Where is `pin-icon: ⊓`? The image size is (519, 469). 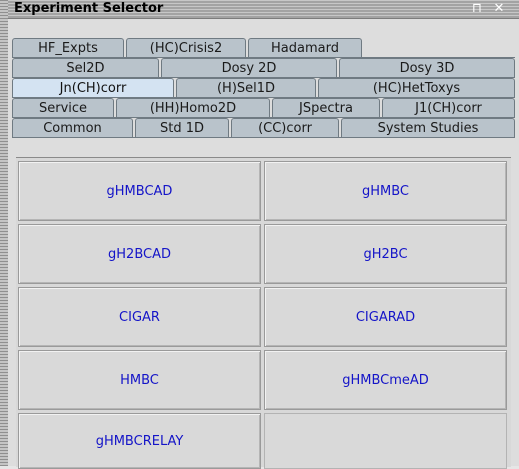 pin-icon: ⊓ is located at coordinates (477, 9).